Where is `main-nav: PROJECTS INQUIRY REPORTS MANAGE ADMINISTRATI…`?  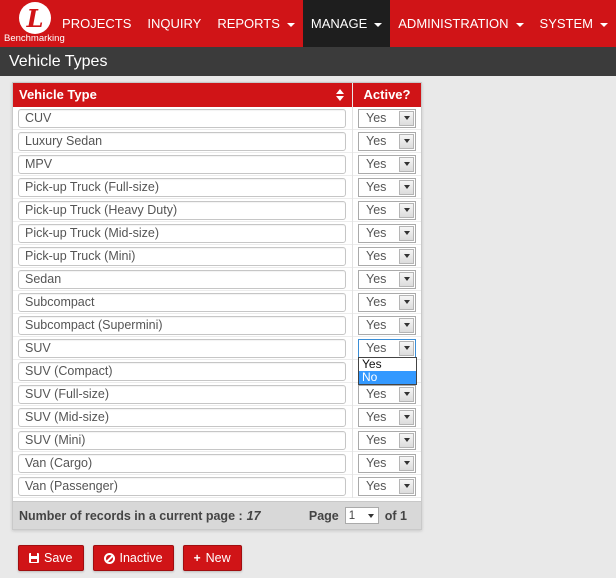
main-nav: PROJECTS INQUIRY REPORTS MANAGE ADMINISTRATI… is located at coordinates (335, 23).